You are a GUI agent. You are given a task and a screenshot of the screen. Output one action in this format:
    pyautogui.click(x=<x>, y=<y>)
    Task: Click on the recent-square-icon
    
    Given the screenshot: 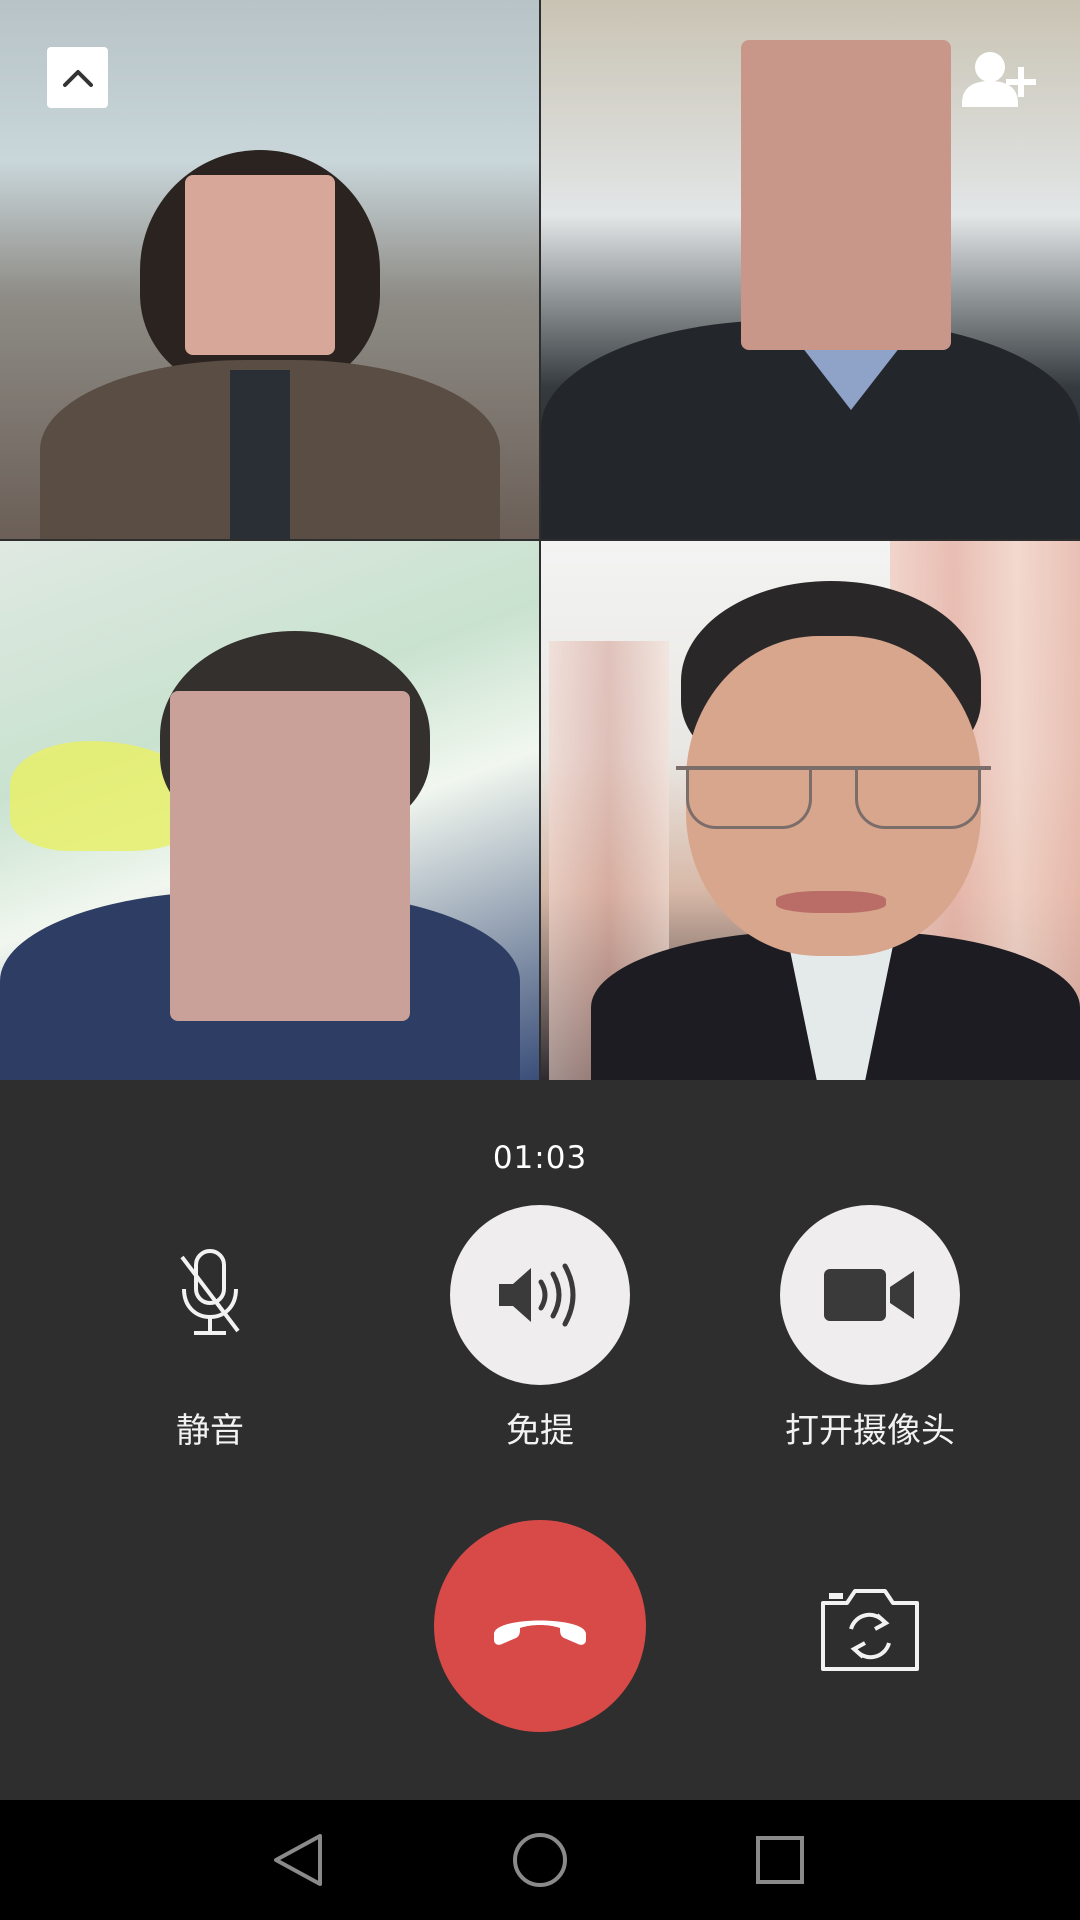 What is the action you would take?
    pyautogui.click(x=780, y=1860)
    